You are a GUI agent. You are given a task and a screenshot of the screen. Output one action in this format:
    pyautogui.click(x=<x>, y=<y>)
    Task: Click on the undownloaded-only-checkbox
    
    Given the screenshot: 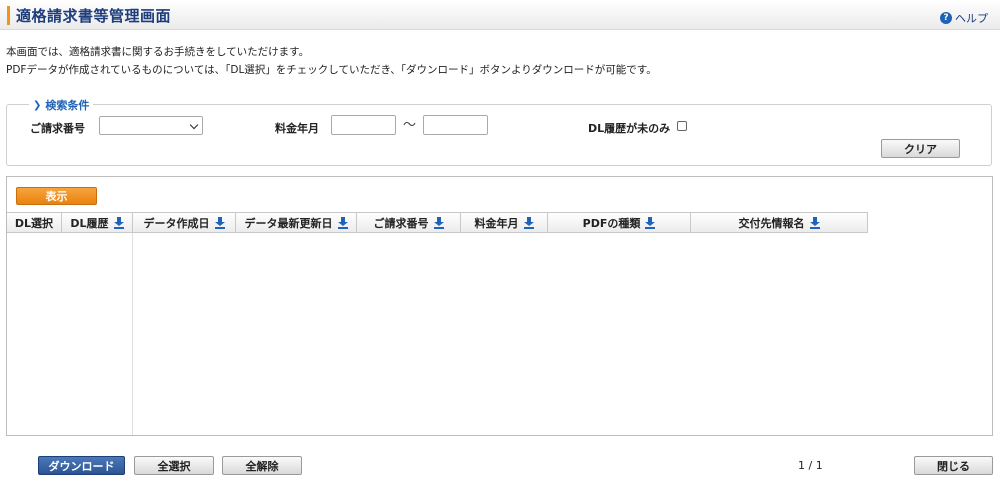 What is the action you would take?
    pyautogui.click(x=682, y=126)
    